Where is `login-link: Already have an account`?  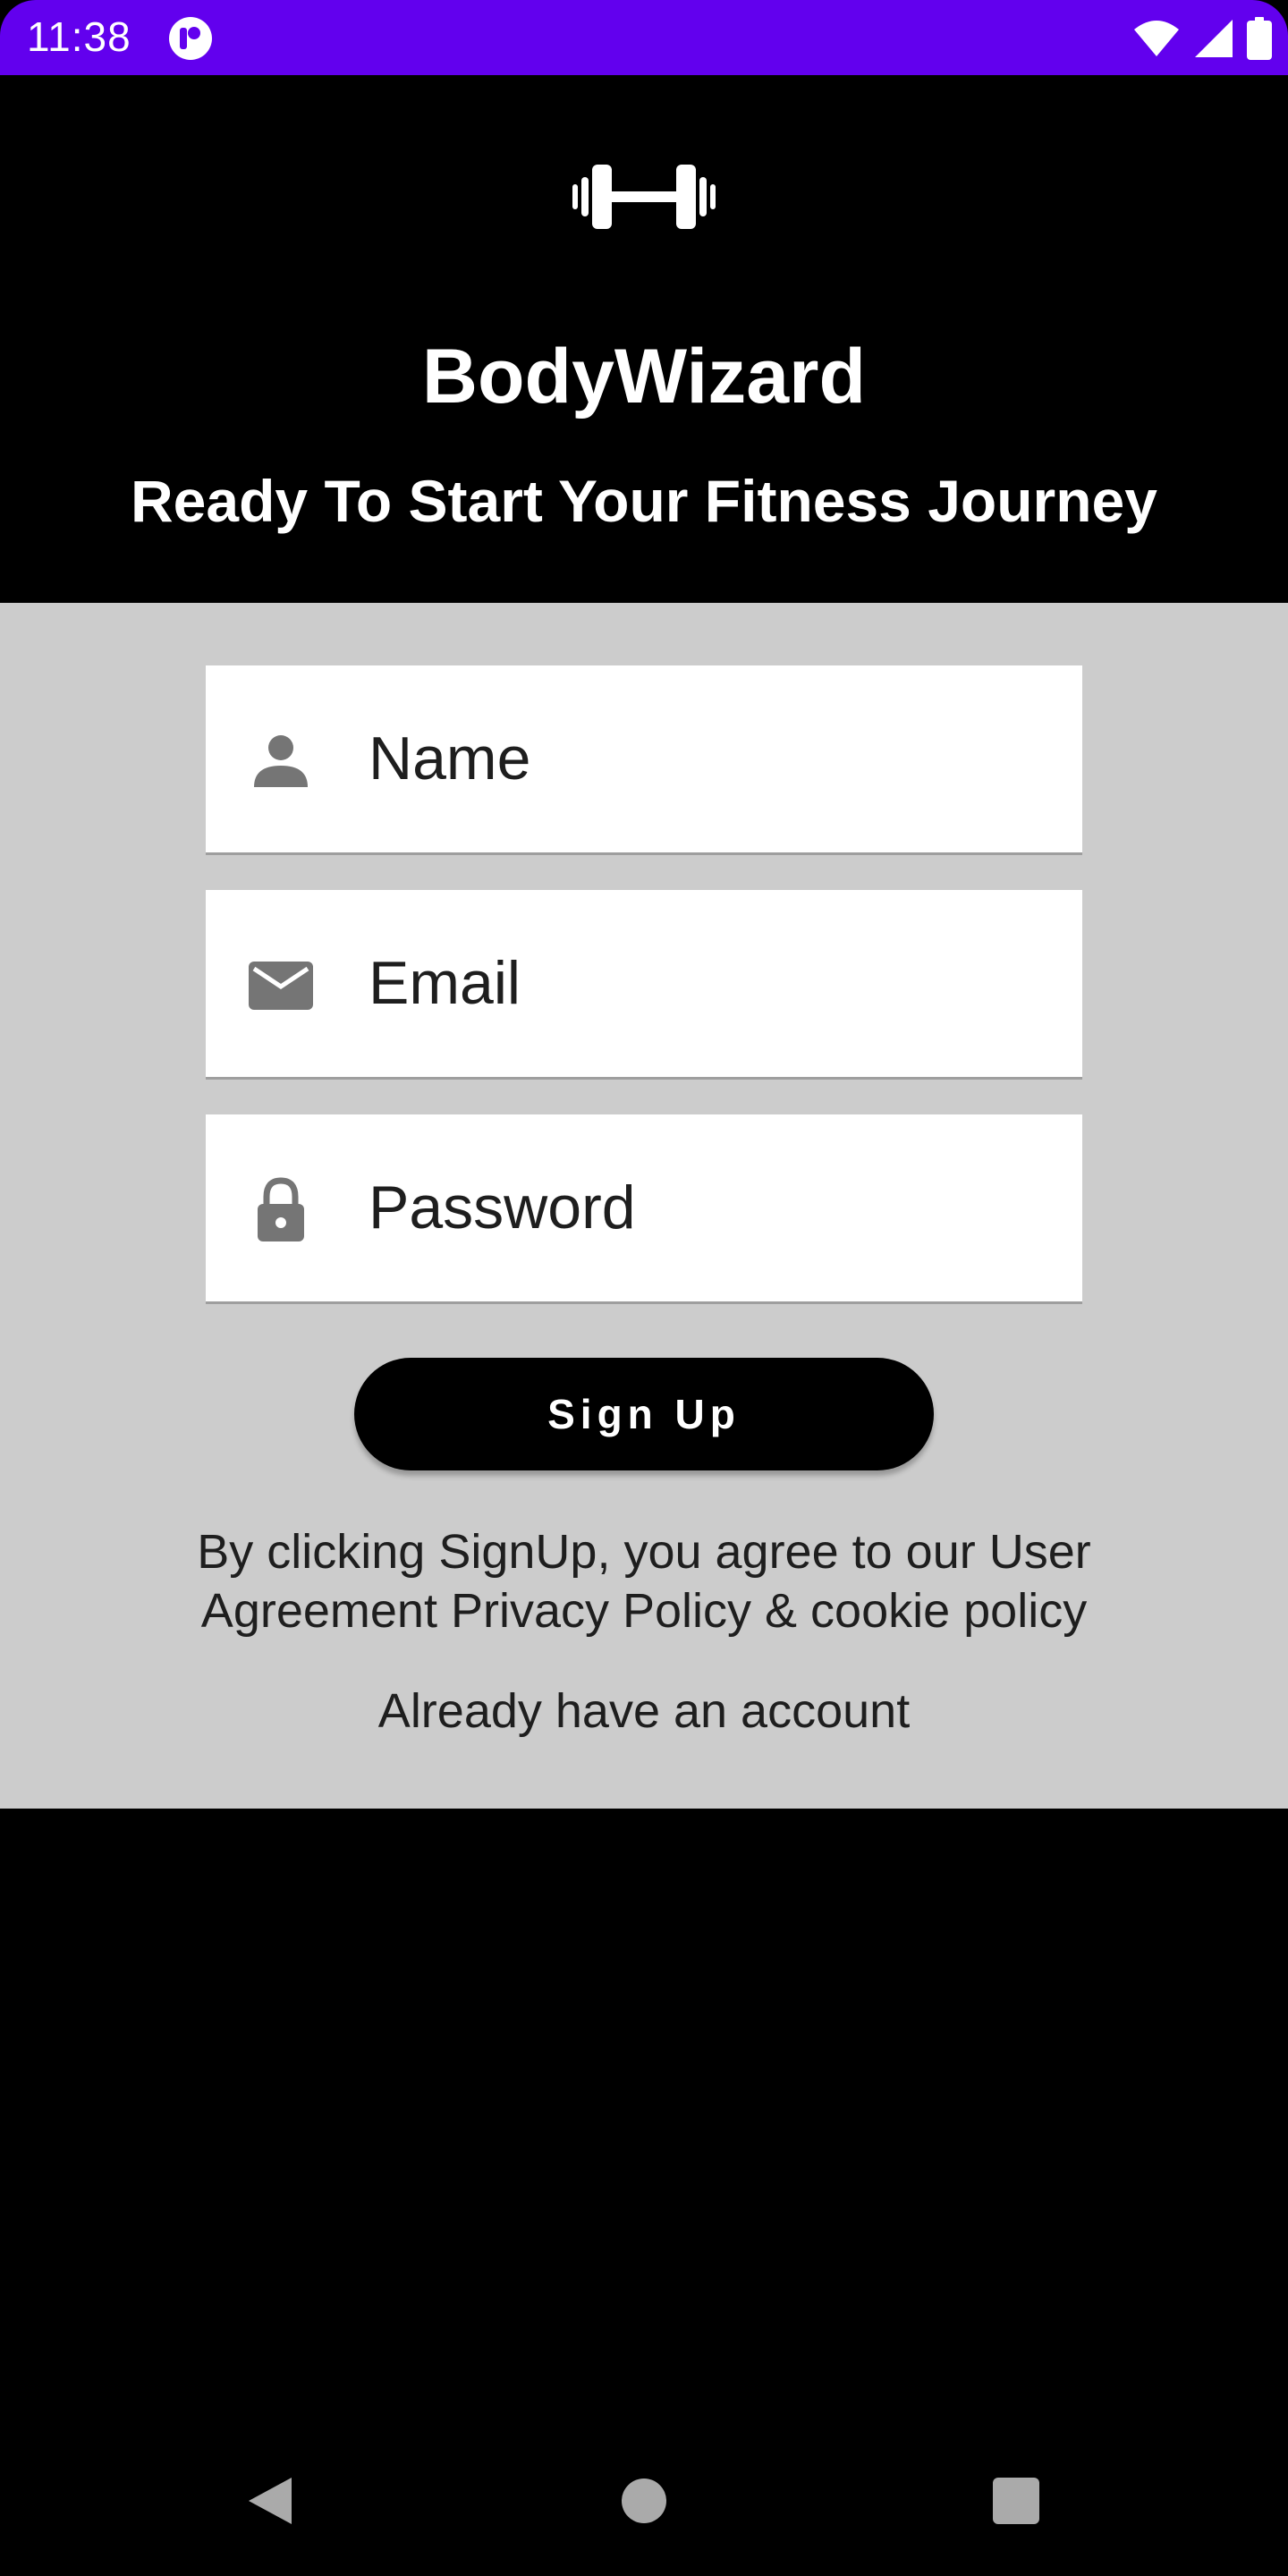
login-link: Already have an account is located at coordinates (644, 1711).